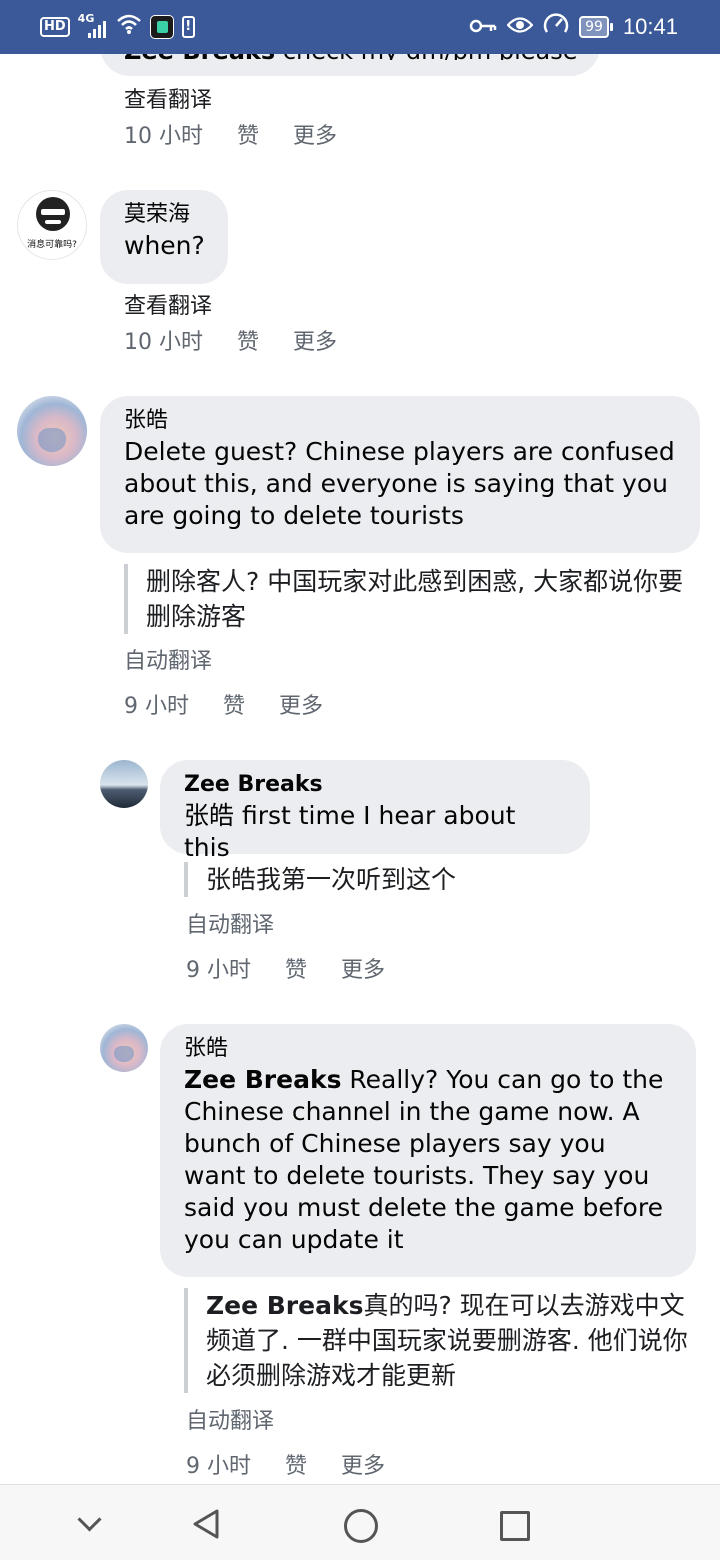 Image resolution: width=720 pixels, height=1560 pixels. What do you see at coordinates (360, 27) in the screenshot?
I see `status-bar: HD 4G ! 99 10:41` at bounding box center [360, 27].